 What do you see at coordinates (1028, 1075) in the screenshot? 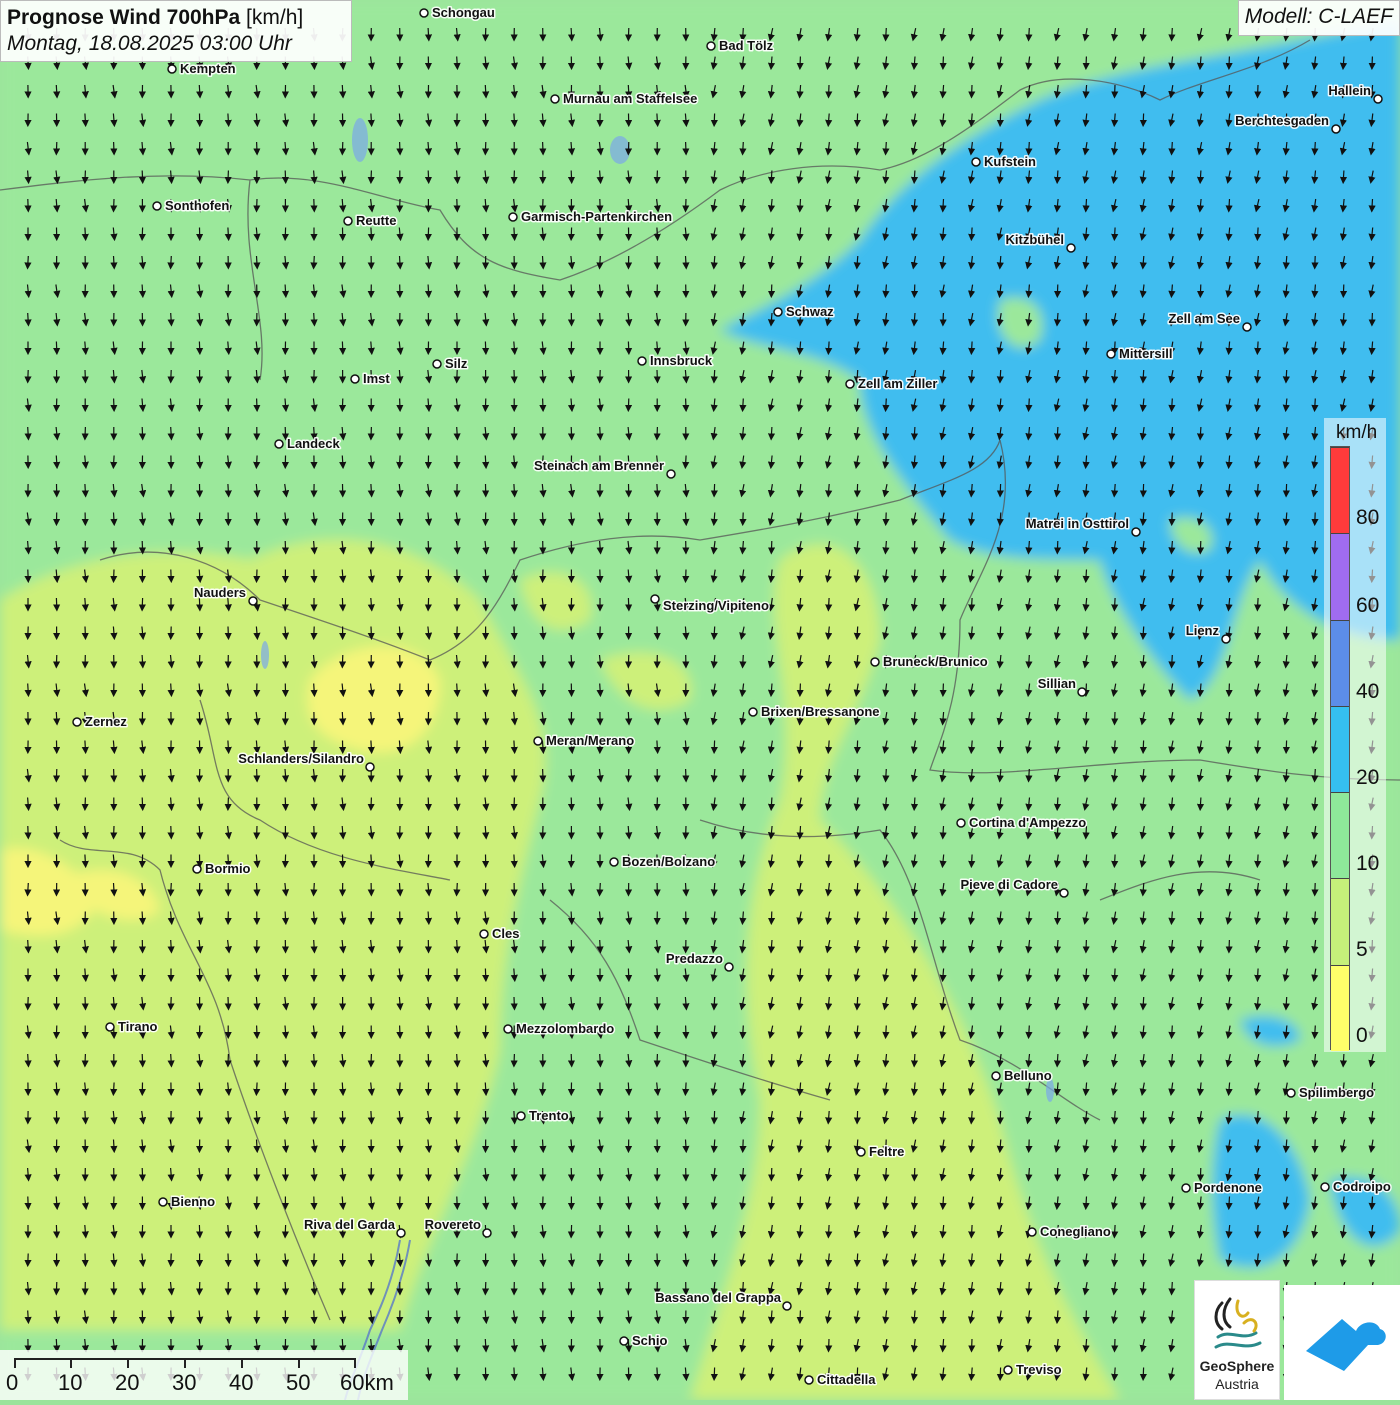
I see `city-label: Belluno` at bounding box center [1028, 1075].